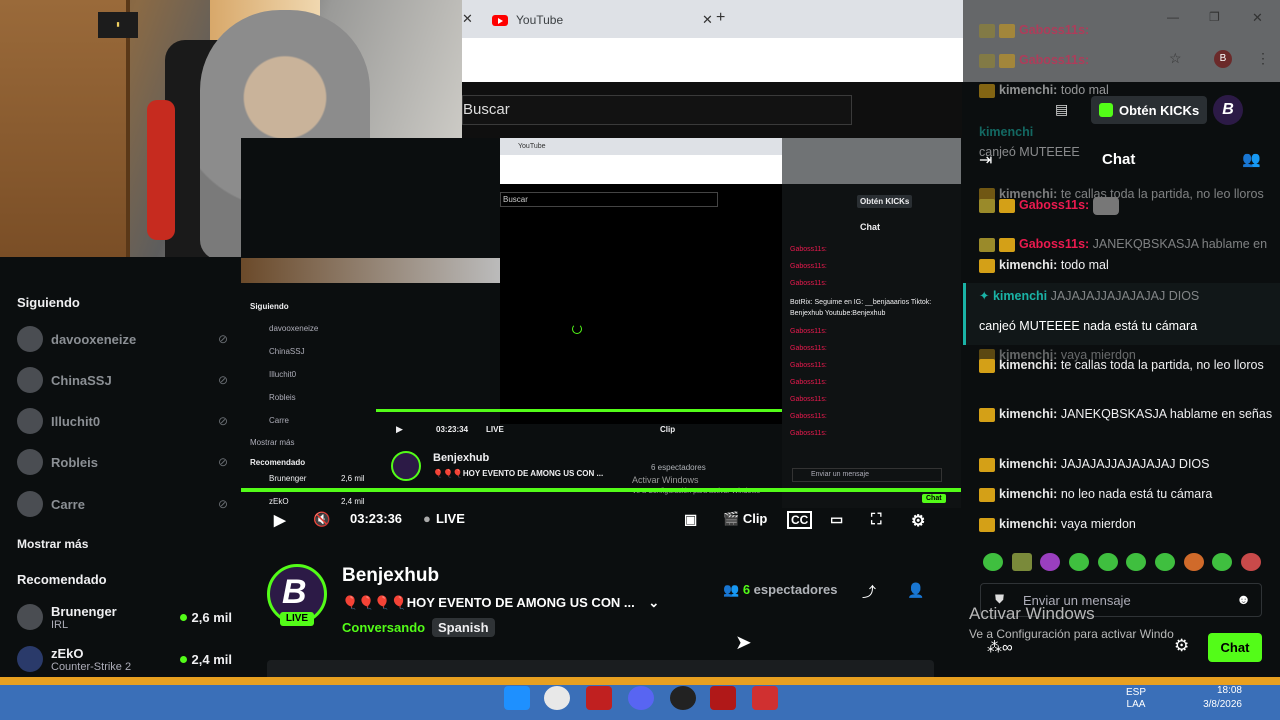  What do you see at coordinates (76, 421) in the screenshot?
I see `sidebar-item-label: Illuchit0` at bounding box center [76, 421].